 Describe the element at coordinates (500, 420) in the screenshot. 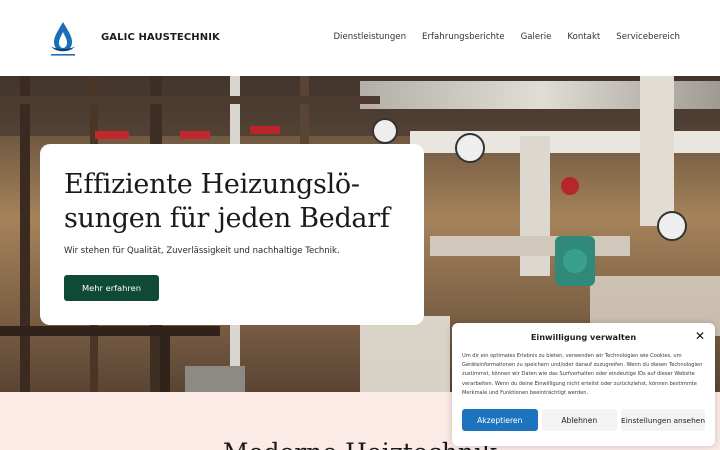

I see `accept-button: Akzeptieren` at that location.